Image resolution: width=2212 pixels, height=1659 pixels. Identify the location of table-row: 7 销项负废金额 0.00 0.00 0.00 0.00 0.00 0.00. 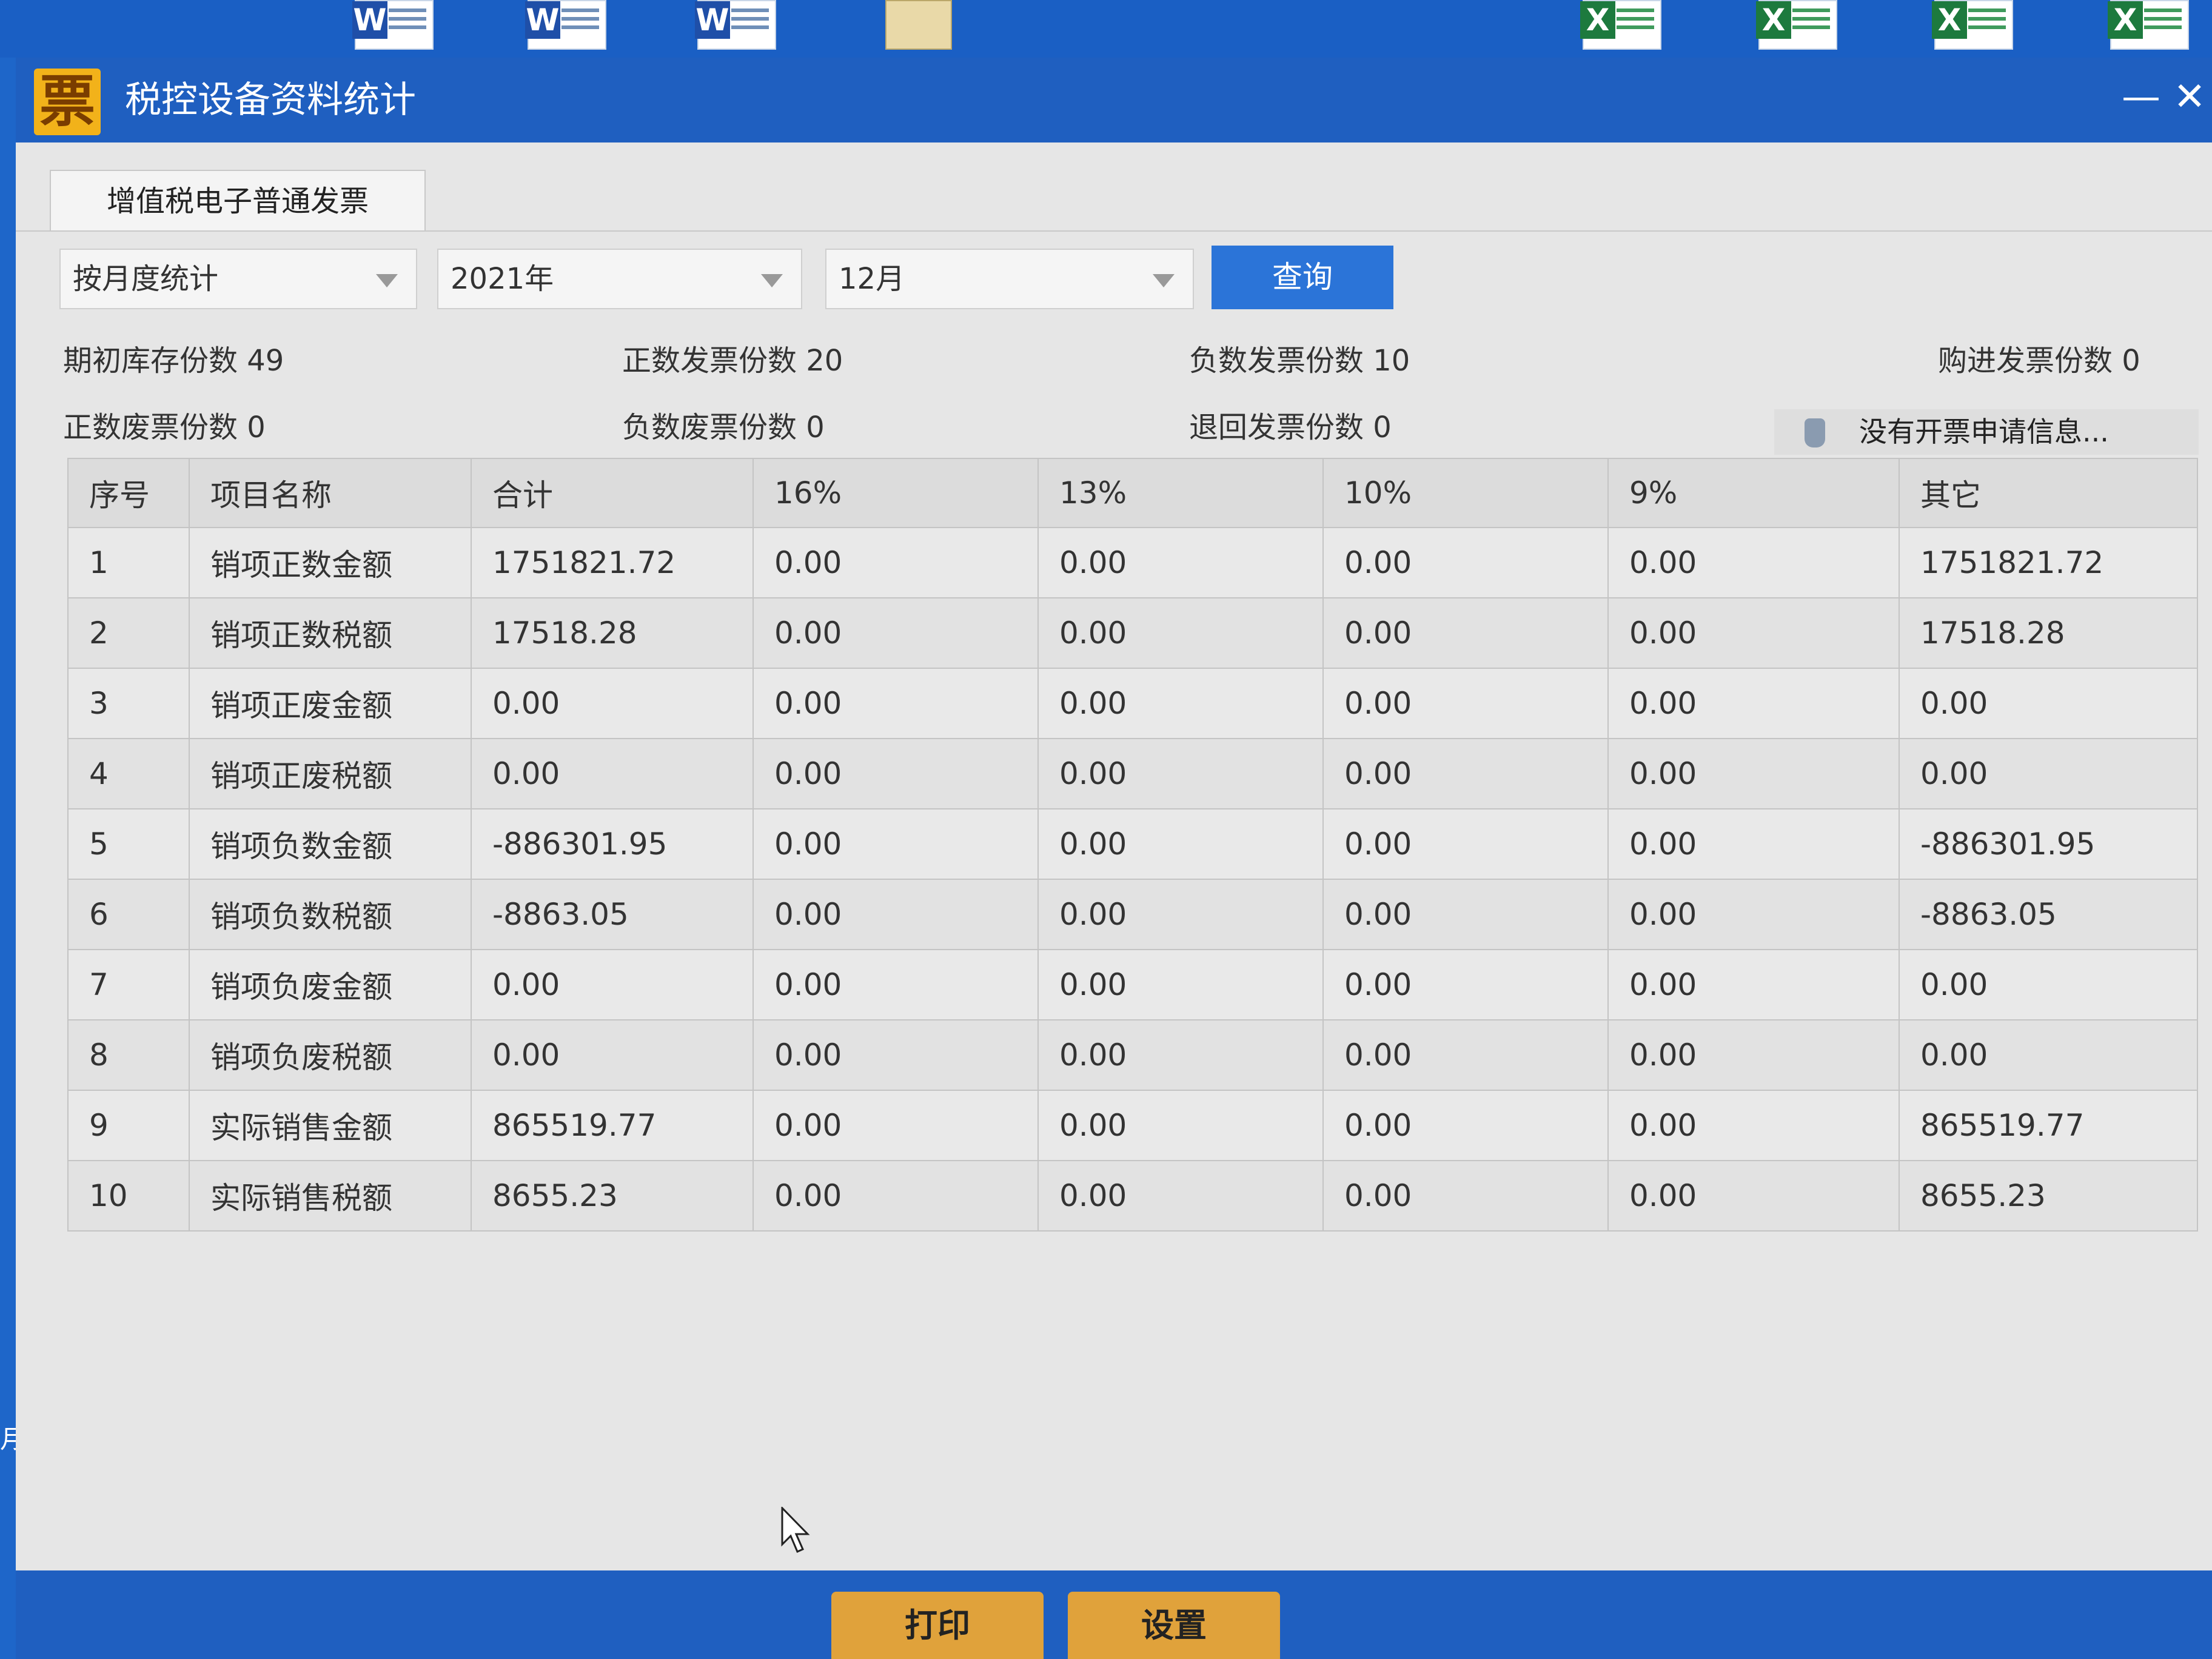
(1132, 985).